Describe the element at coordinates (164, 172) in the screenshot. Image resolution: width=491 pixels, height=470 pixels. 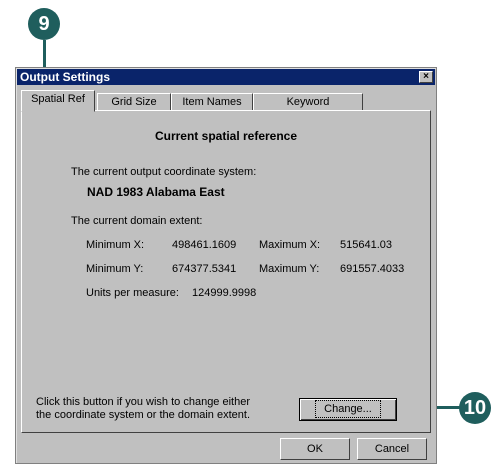
I see `coord-system-label: The current output coordinate system:` at that location.